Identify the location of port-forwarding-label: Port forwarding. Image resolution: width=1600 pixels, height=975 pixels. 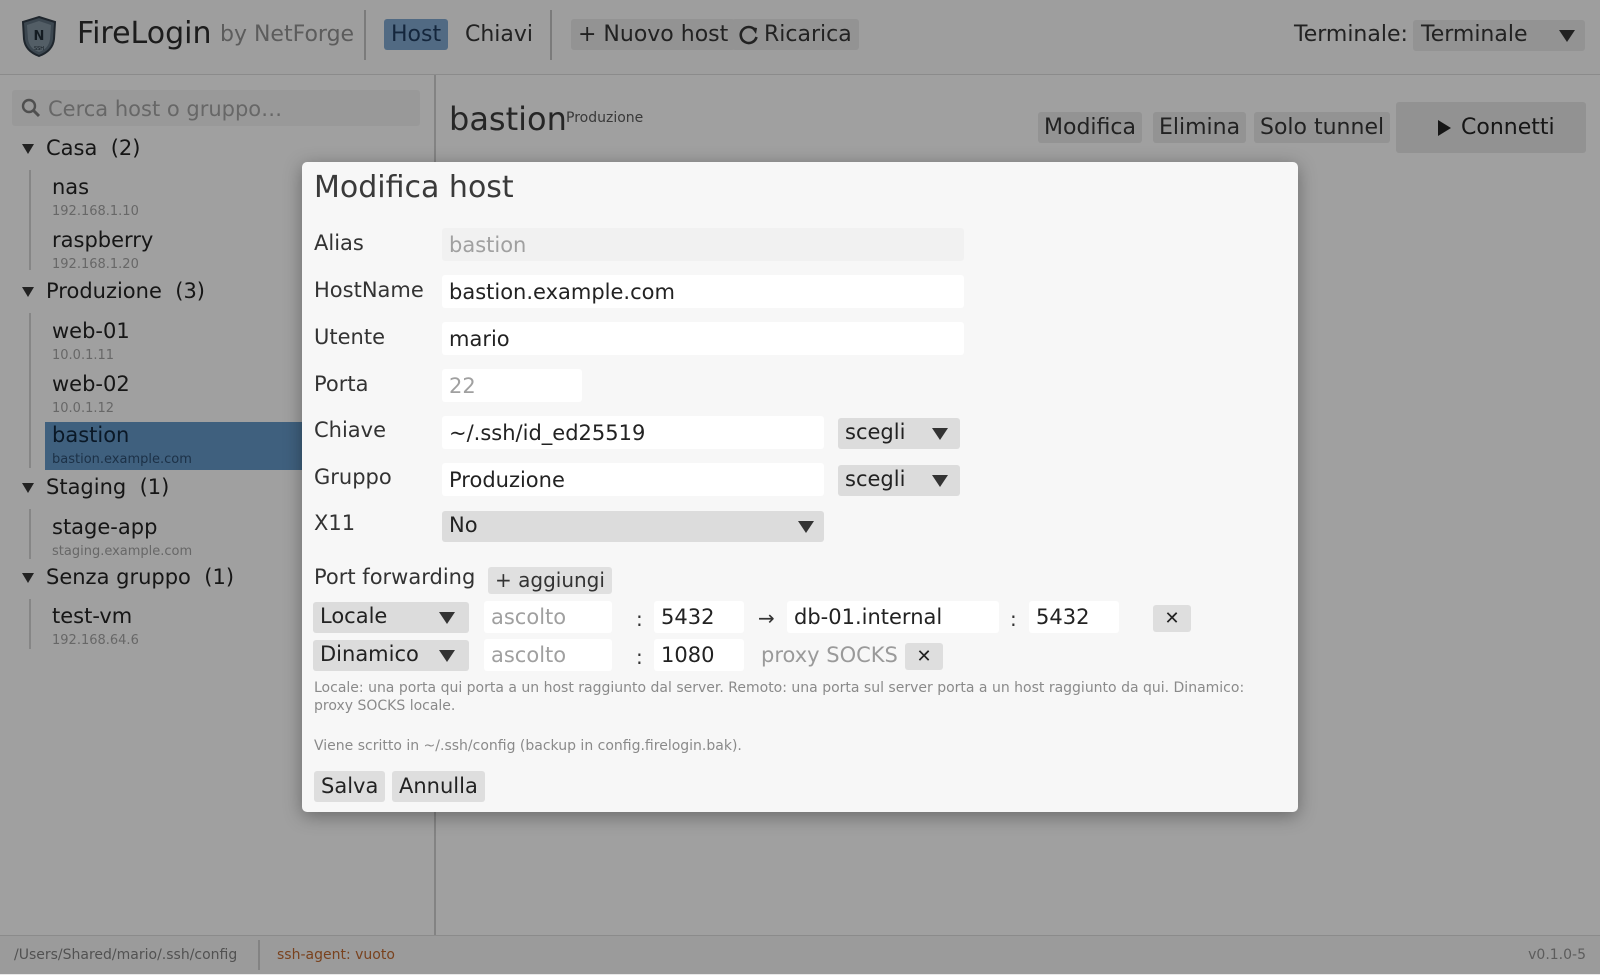
(395, 577).